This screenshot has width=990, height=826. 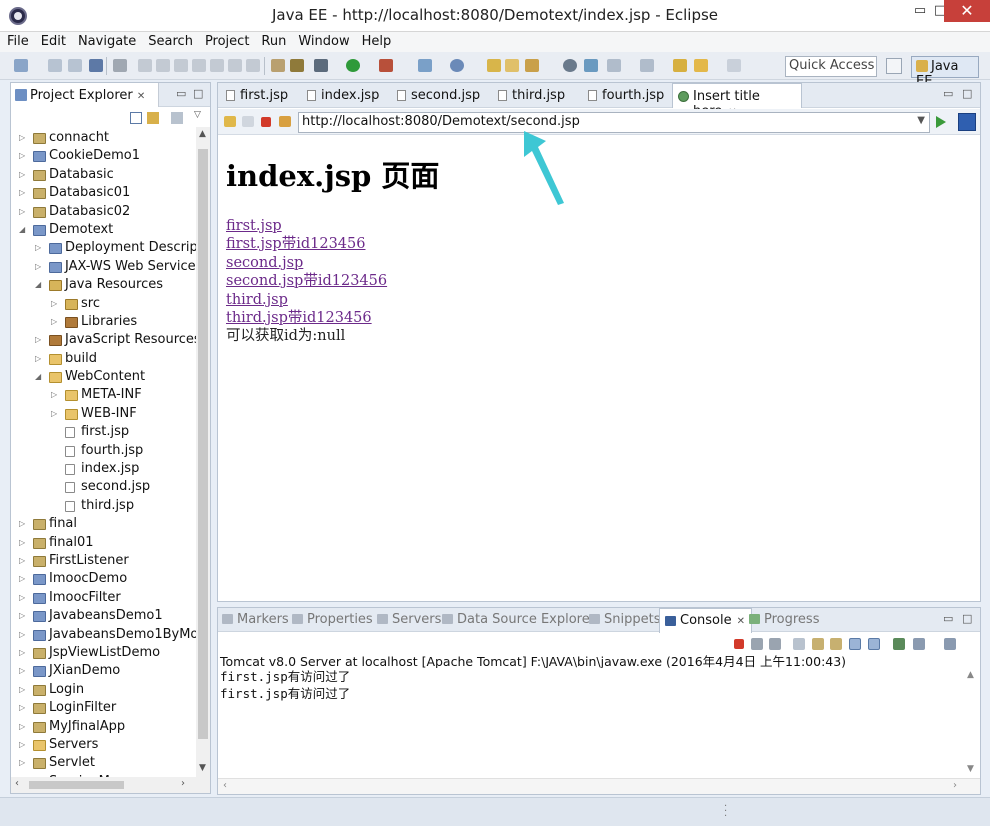 What do you see at coordinates (705, 620) in the screenshot?
I see `tab-console: Console ✕` at bounding box center [705, 620].